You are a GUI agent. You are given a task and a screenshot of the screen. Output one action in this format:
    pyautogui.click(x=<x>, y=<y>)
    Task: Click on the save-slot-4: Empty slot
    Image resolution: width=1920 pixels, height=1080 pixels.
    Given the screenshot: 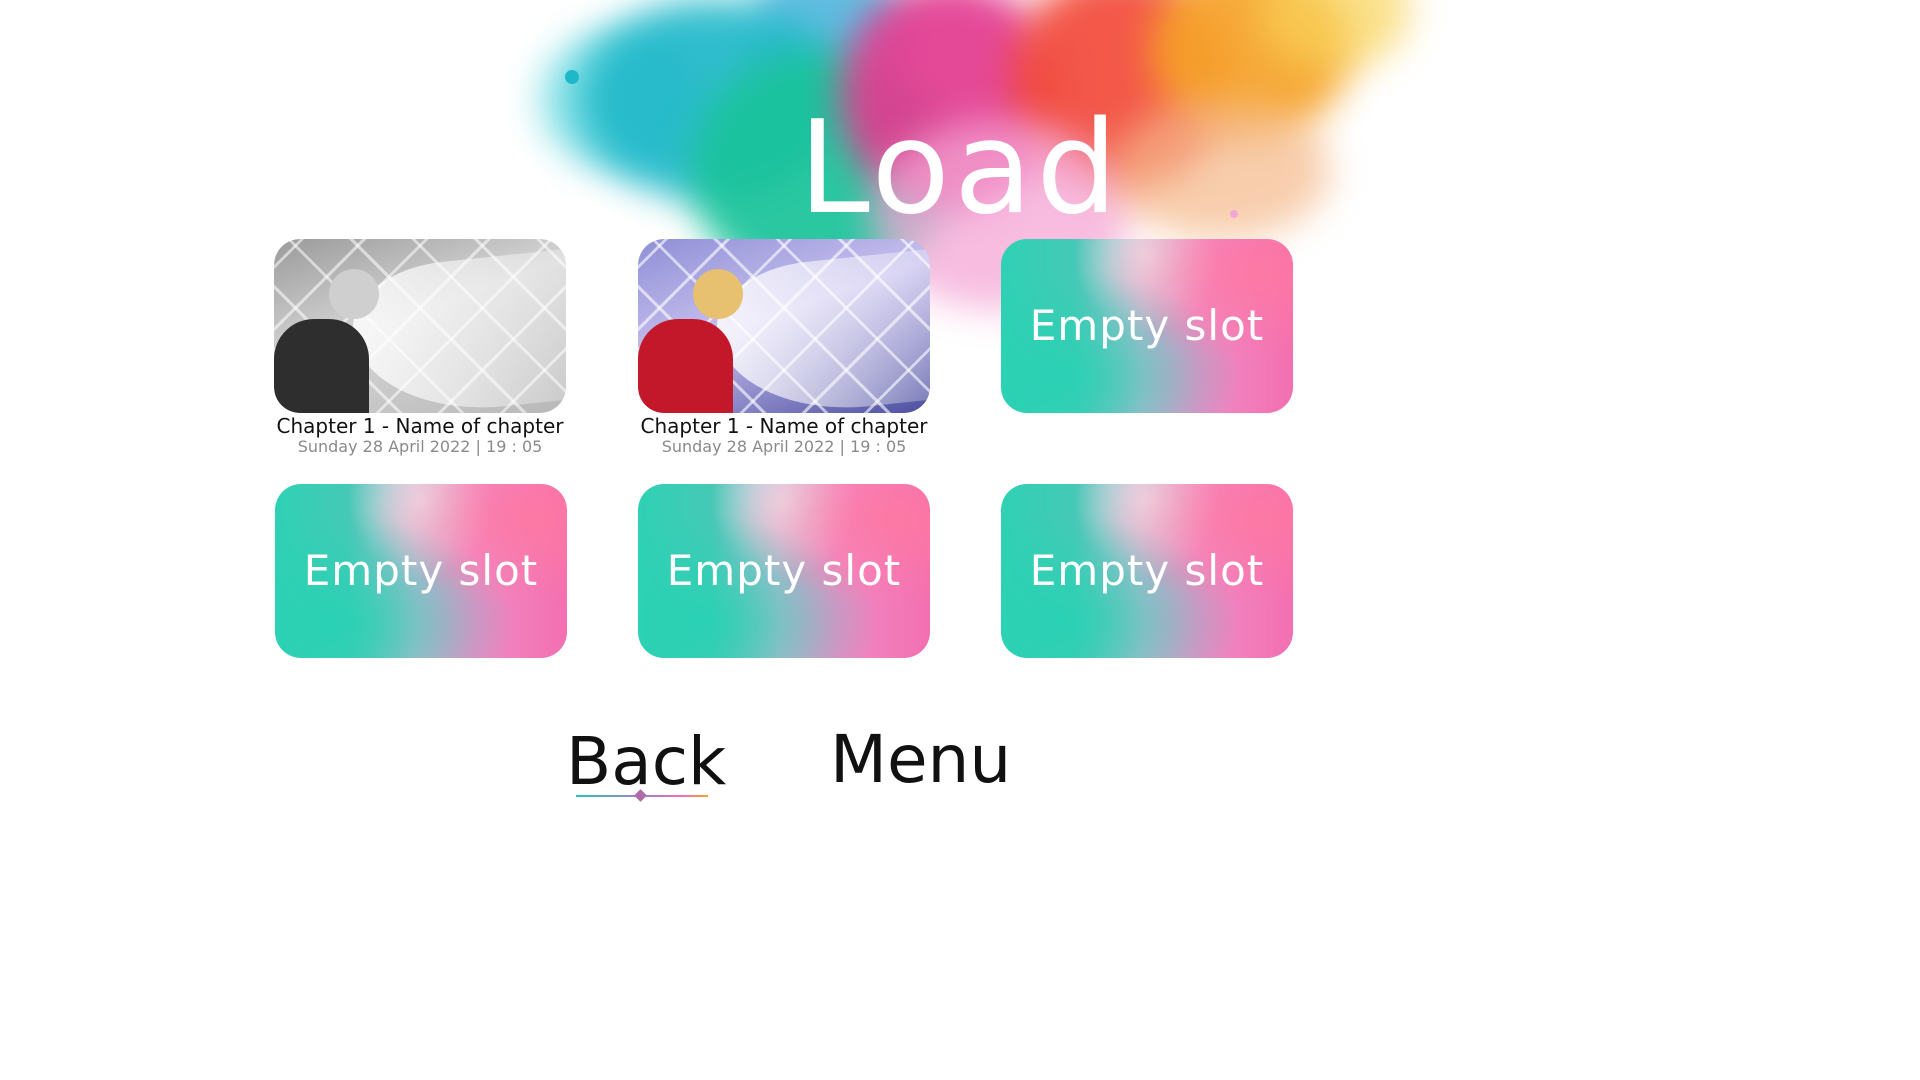 What is the action you would take?
    pyautogui.click(x=421, y=571)
    